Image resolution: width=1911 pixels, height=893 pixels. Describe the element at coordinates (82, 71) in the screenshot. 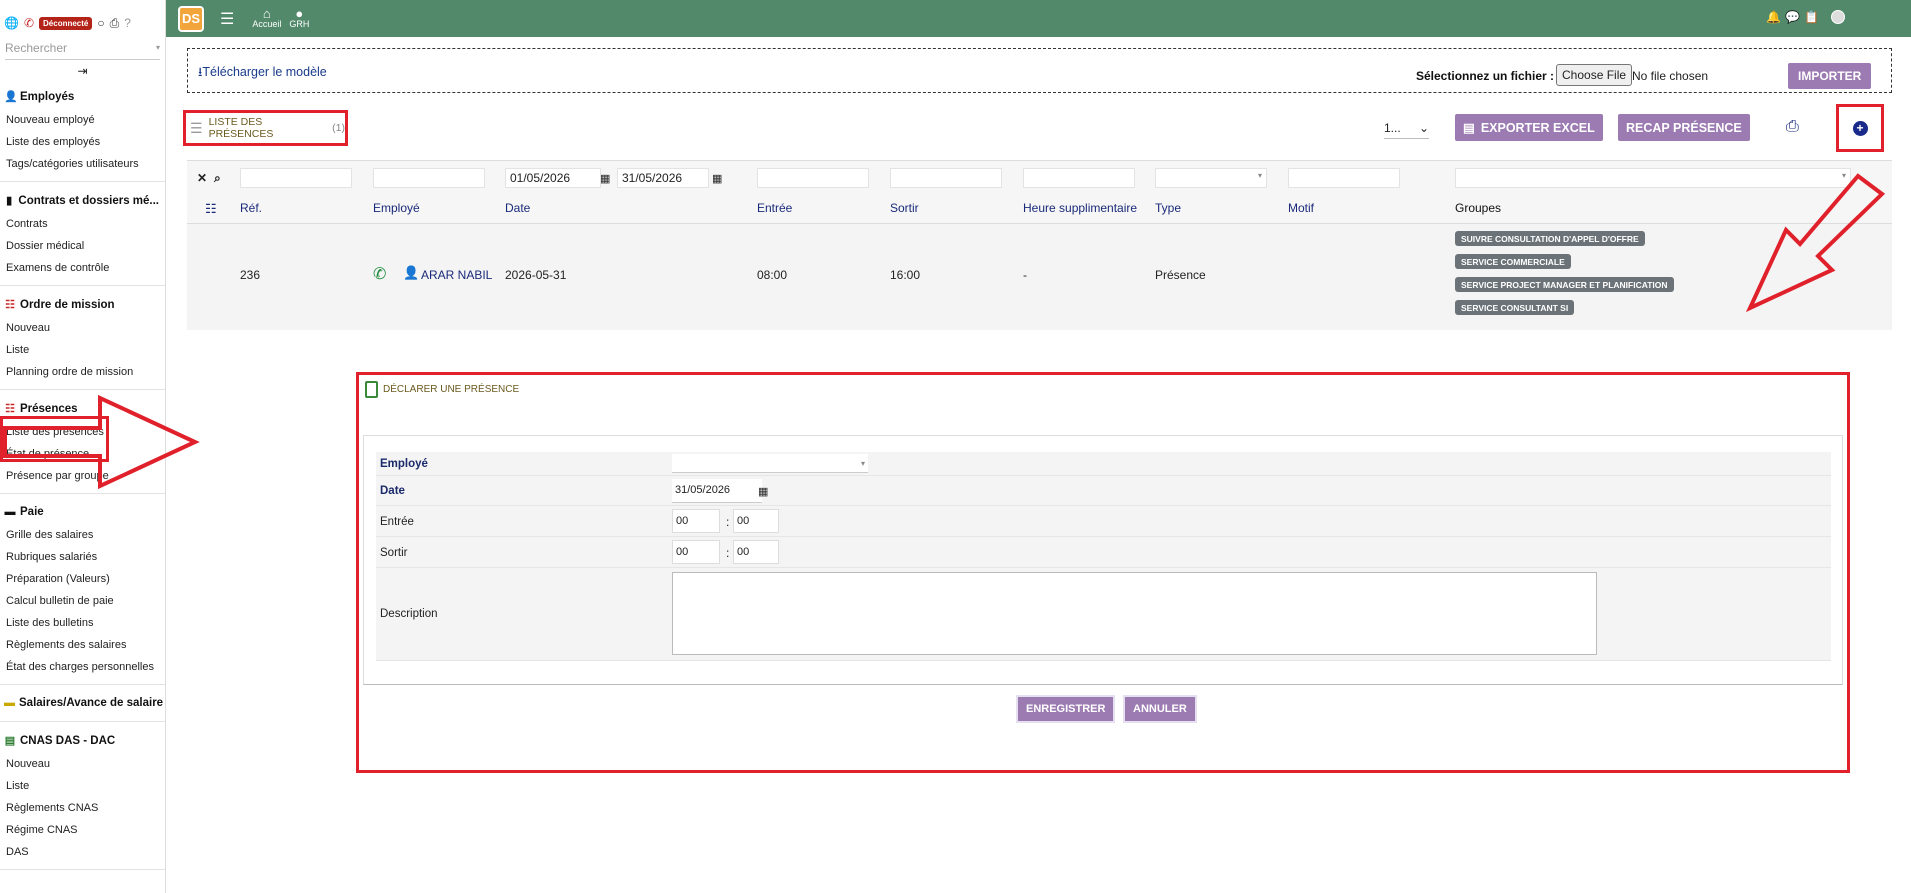

I see `logout-icon: ⇥` at that location.